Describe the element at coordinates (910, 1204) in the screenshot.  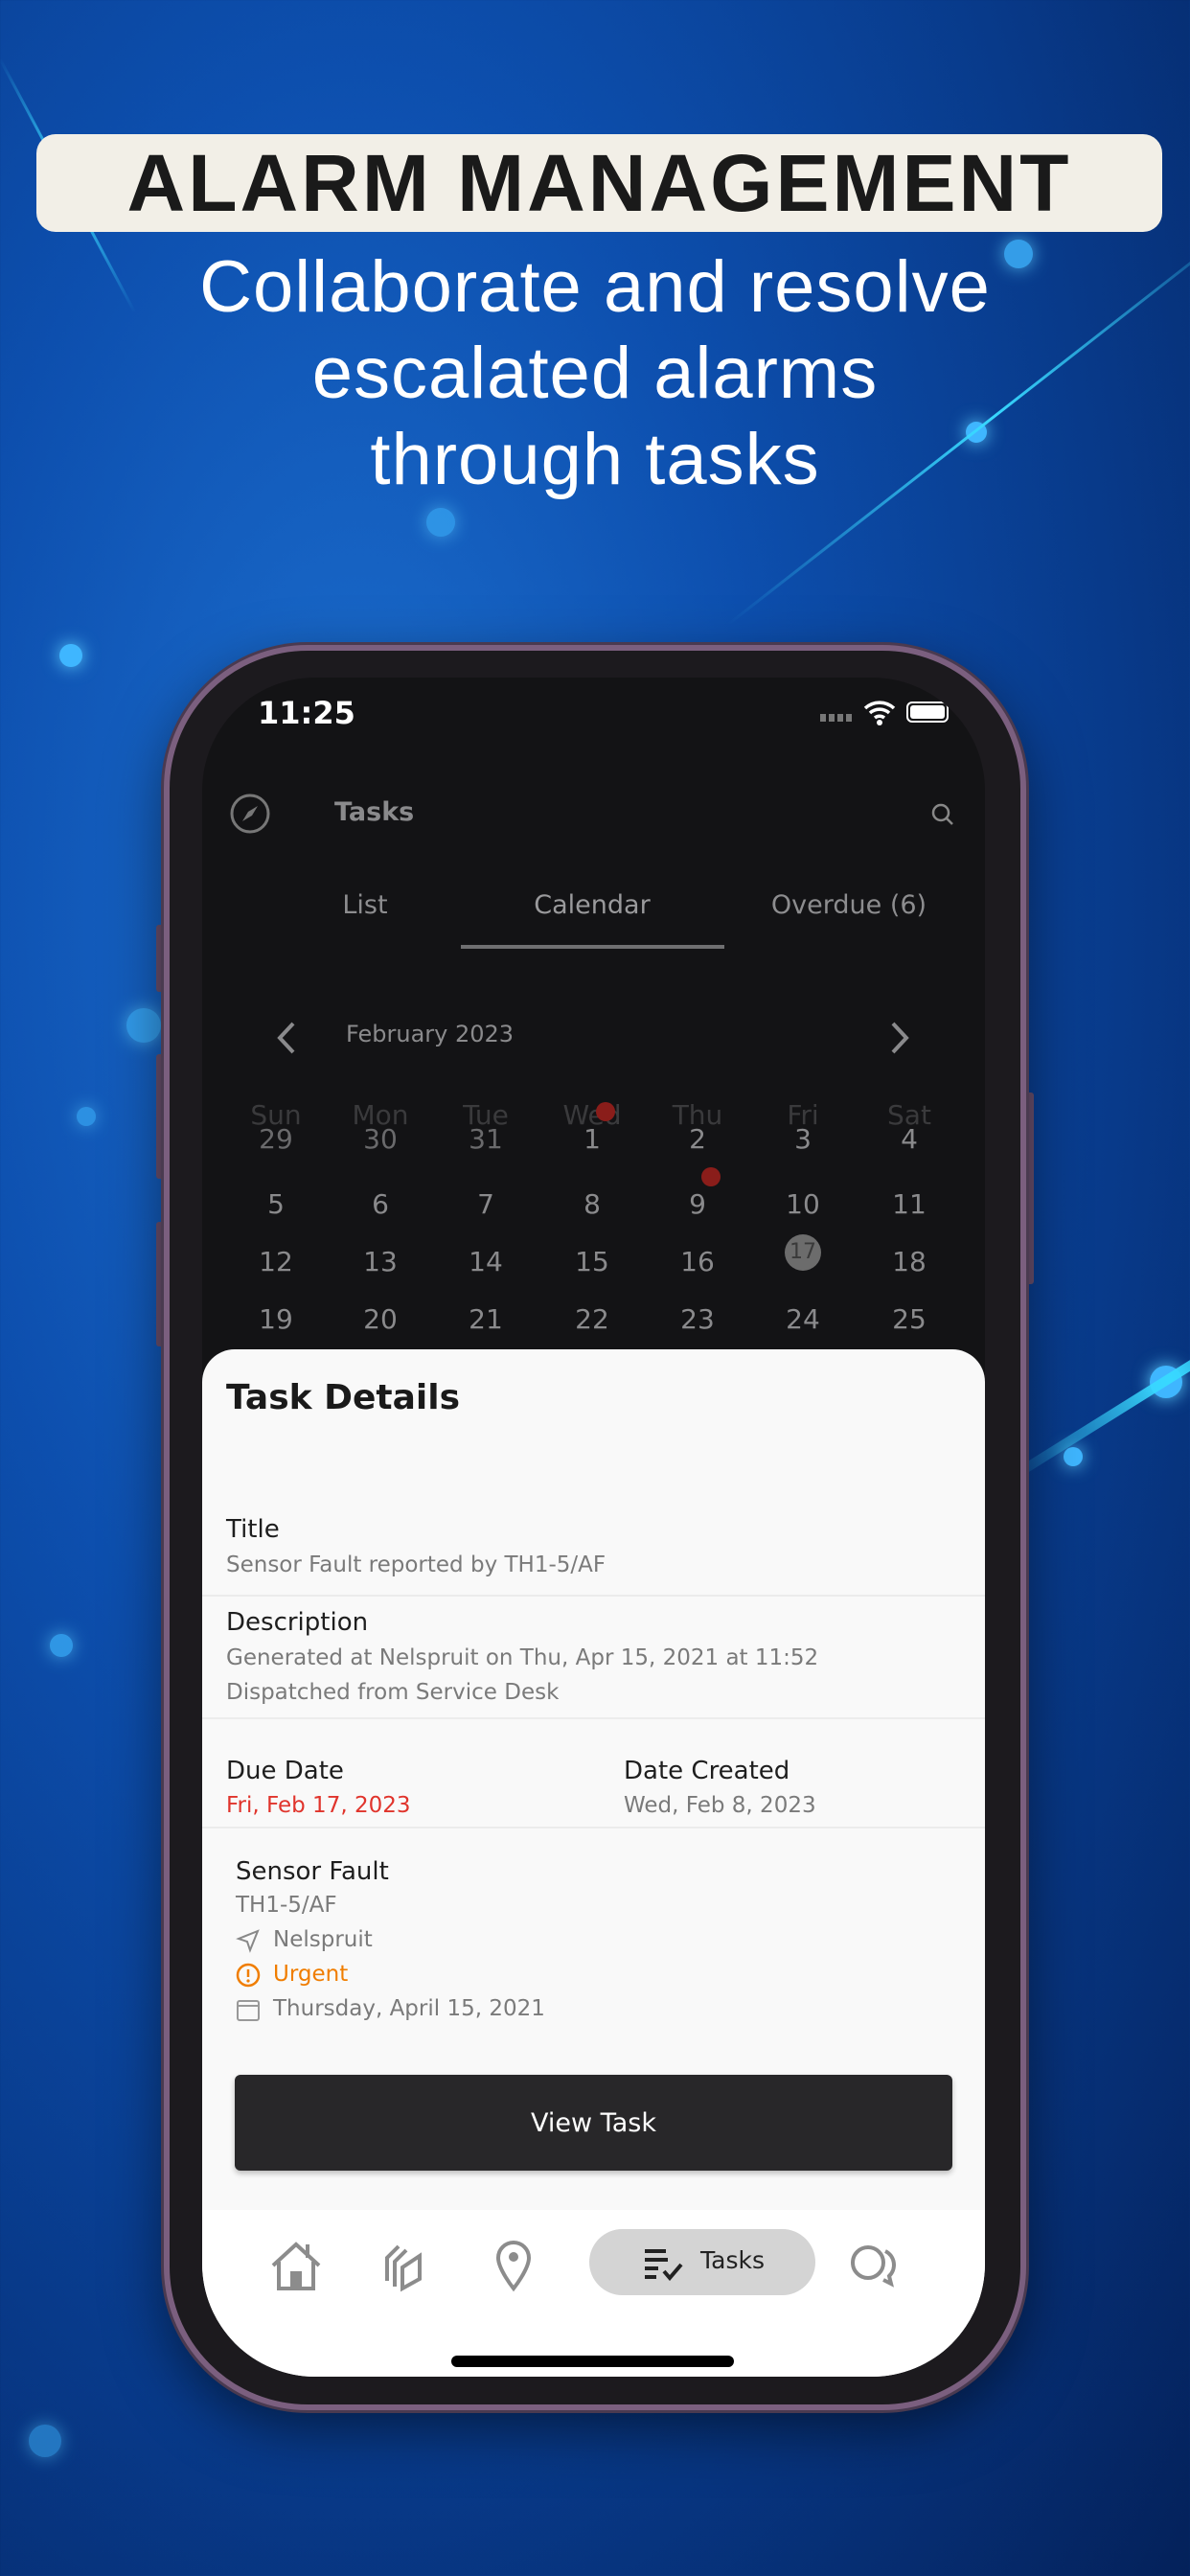
I see `calendar-day: 11` at that location.